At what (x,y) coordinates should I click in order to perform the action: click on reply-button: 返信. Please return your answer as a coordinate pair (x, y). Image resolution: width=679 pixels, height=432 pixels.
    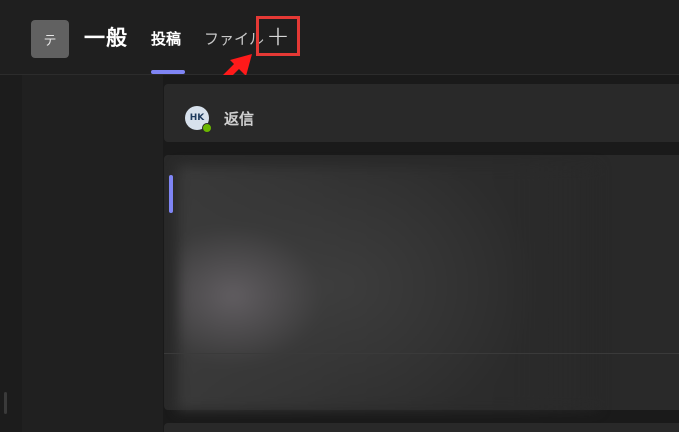
    Looking at the image, I should click on (239, 118).